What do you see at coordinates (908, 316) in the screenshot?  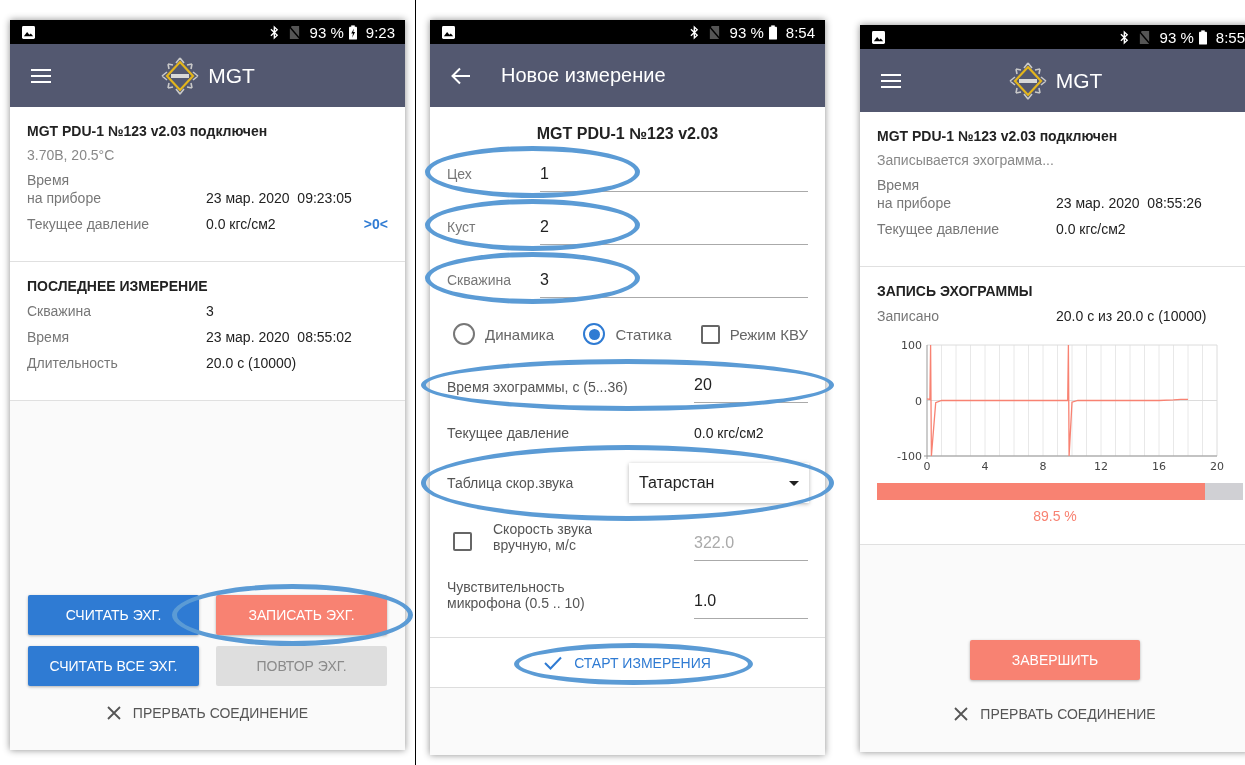 I see `info-label: Записано` at bounding box center [908, 316].